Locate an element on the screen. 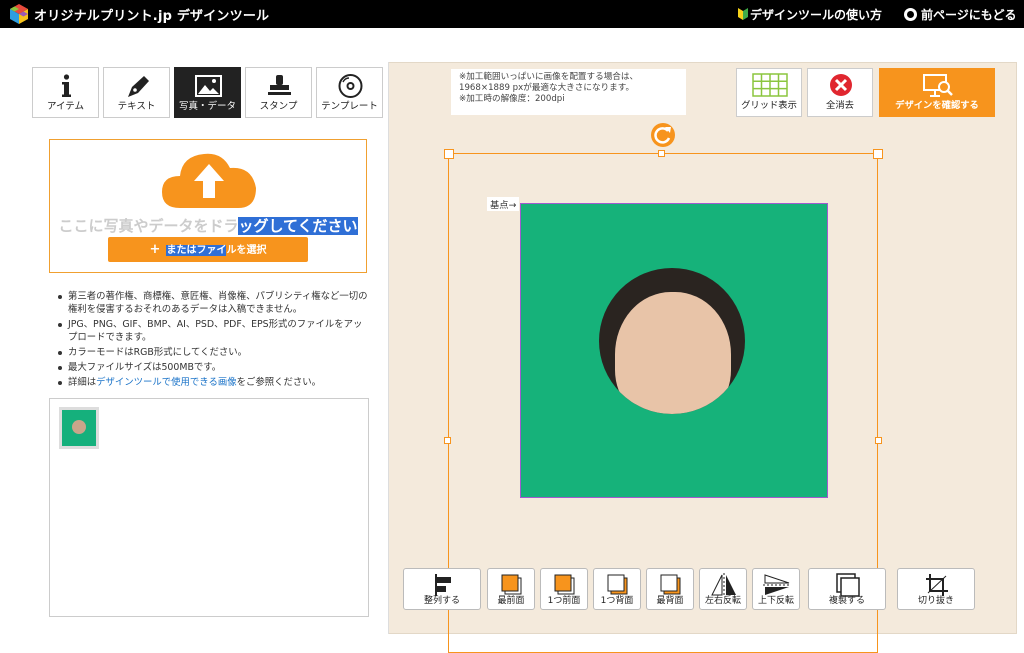 This screenshot has width=1024, height=653. drop-instruction: ここに写真やデータをドラッグしてください is located at coordinates (208, 225).